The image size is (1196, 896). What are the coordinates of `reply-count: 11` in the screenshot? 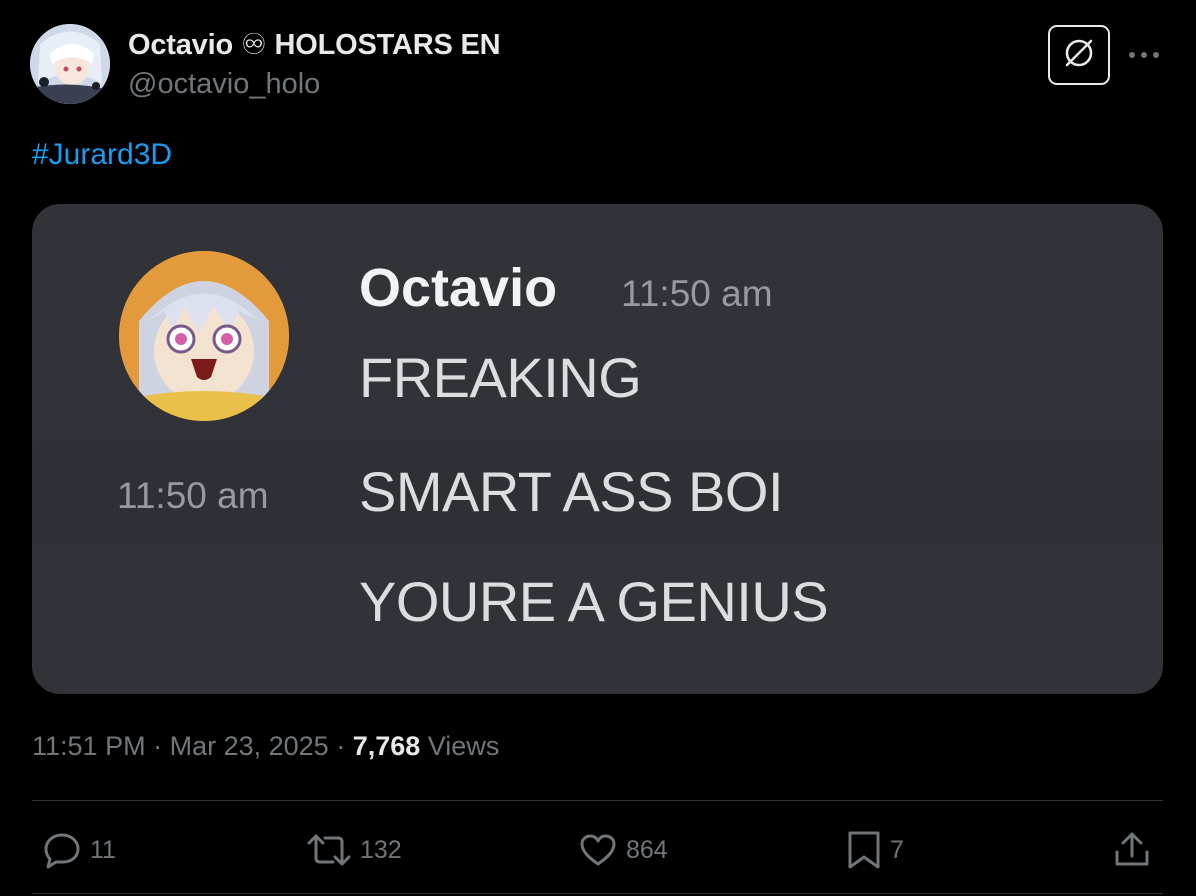 It's located at (103, 849).